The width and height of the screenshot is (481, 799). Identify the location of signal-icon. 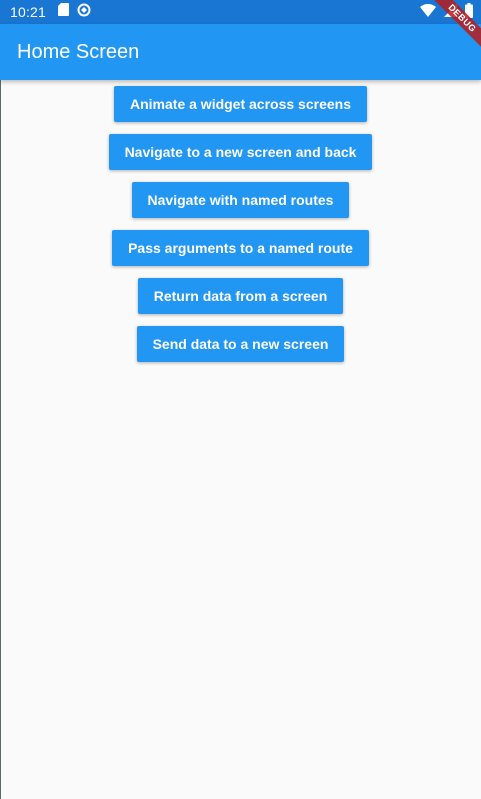
(450, 13).